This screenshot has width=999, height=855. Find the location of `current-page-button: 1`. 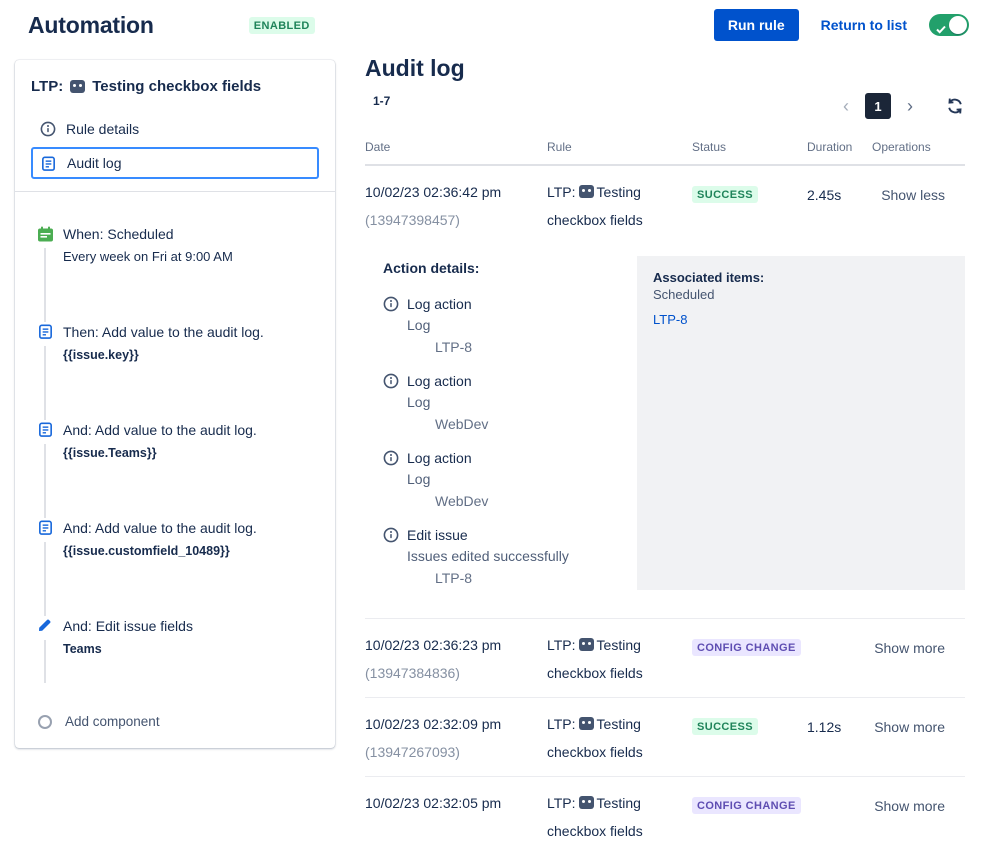

current-page-button: 1 is located at coordinates (878, 106).